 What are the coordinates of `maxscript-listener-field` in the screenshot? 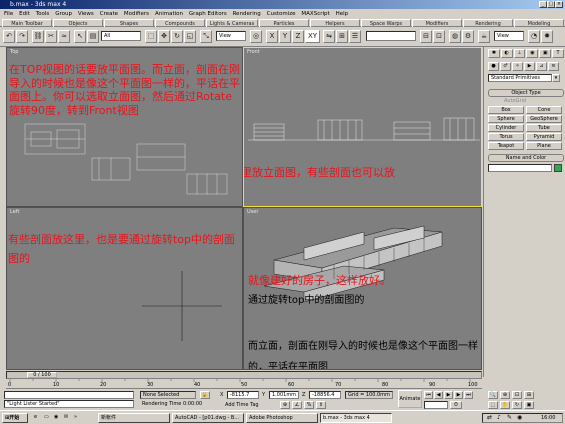 It's located at (69, 395).